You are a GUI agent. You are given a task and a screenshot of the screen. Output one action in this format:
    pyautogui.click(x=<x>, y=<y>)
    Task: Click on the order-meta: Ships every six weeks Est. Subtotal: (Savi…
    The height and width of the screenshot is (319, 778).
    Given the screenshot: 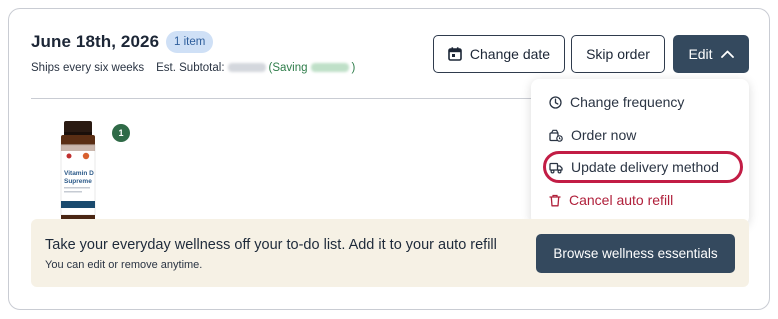 What is the action you would take?
    pyautogui.click(x=193, y=68)
    